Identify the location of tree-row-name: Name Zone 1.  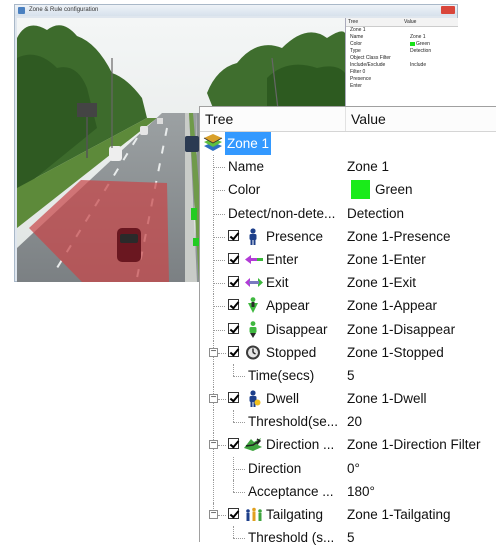
(348, 167).